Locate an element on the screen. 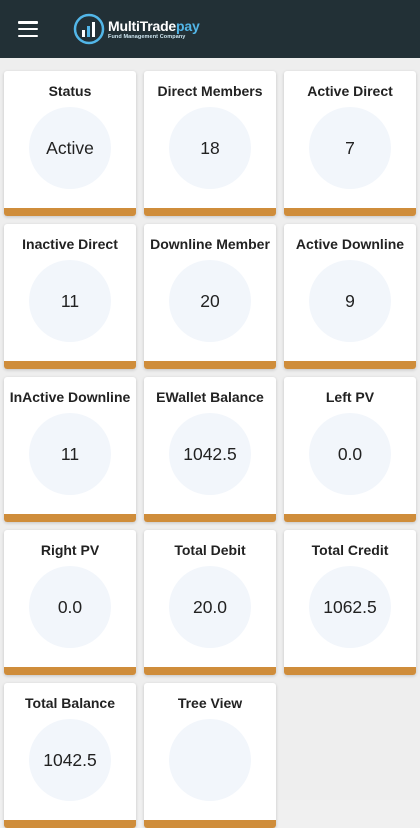  card-total-debit: Total Debit 20.0 is located at coordinates (210, 602).